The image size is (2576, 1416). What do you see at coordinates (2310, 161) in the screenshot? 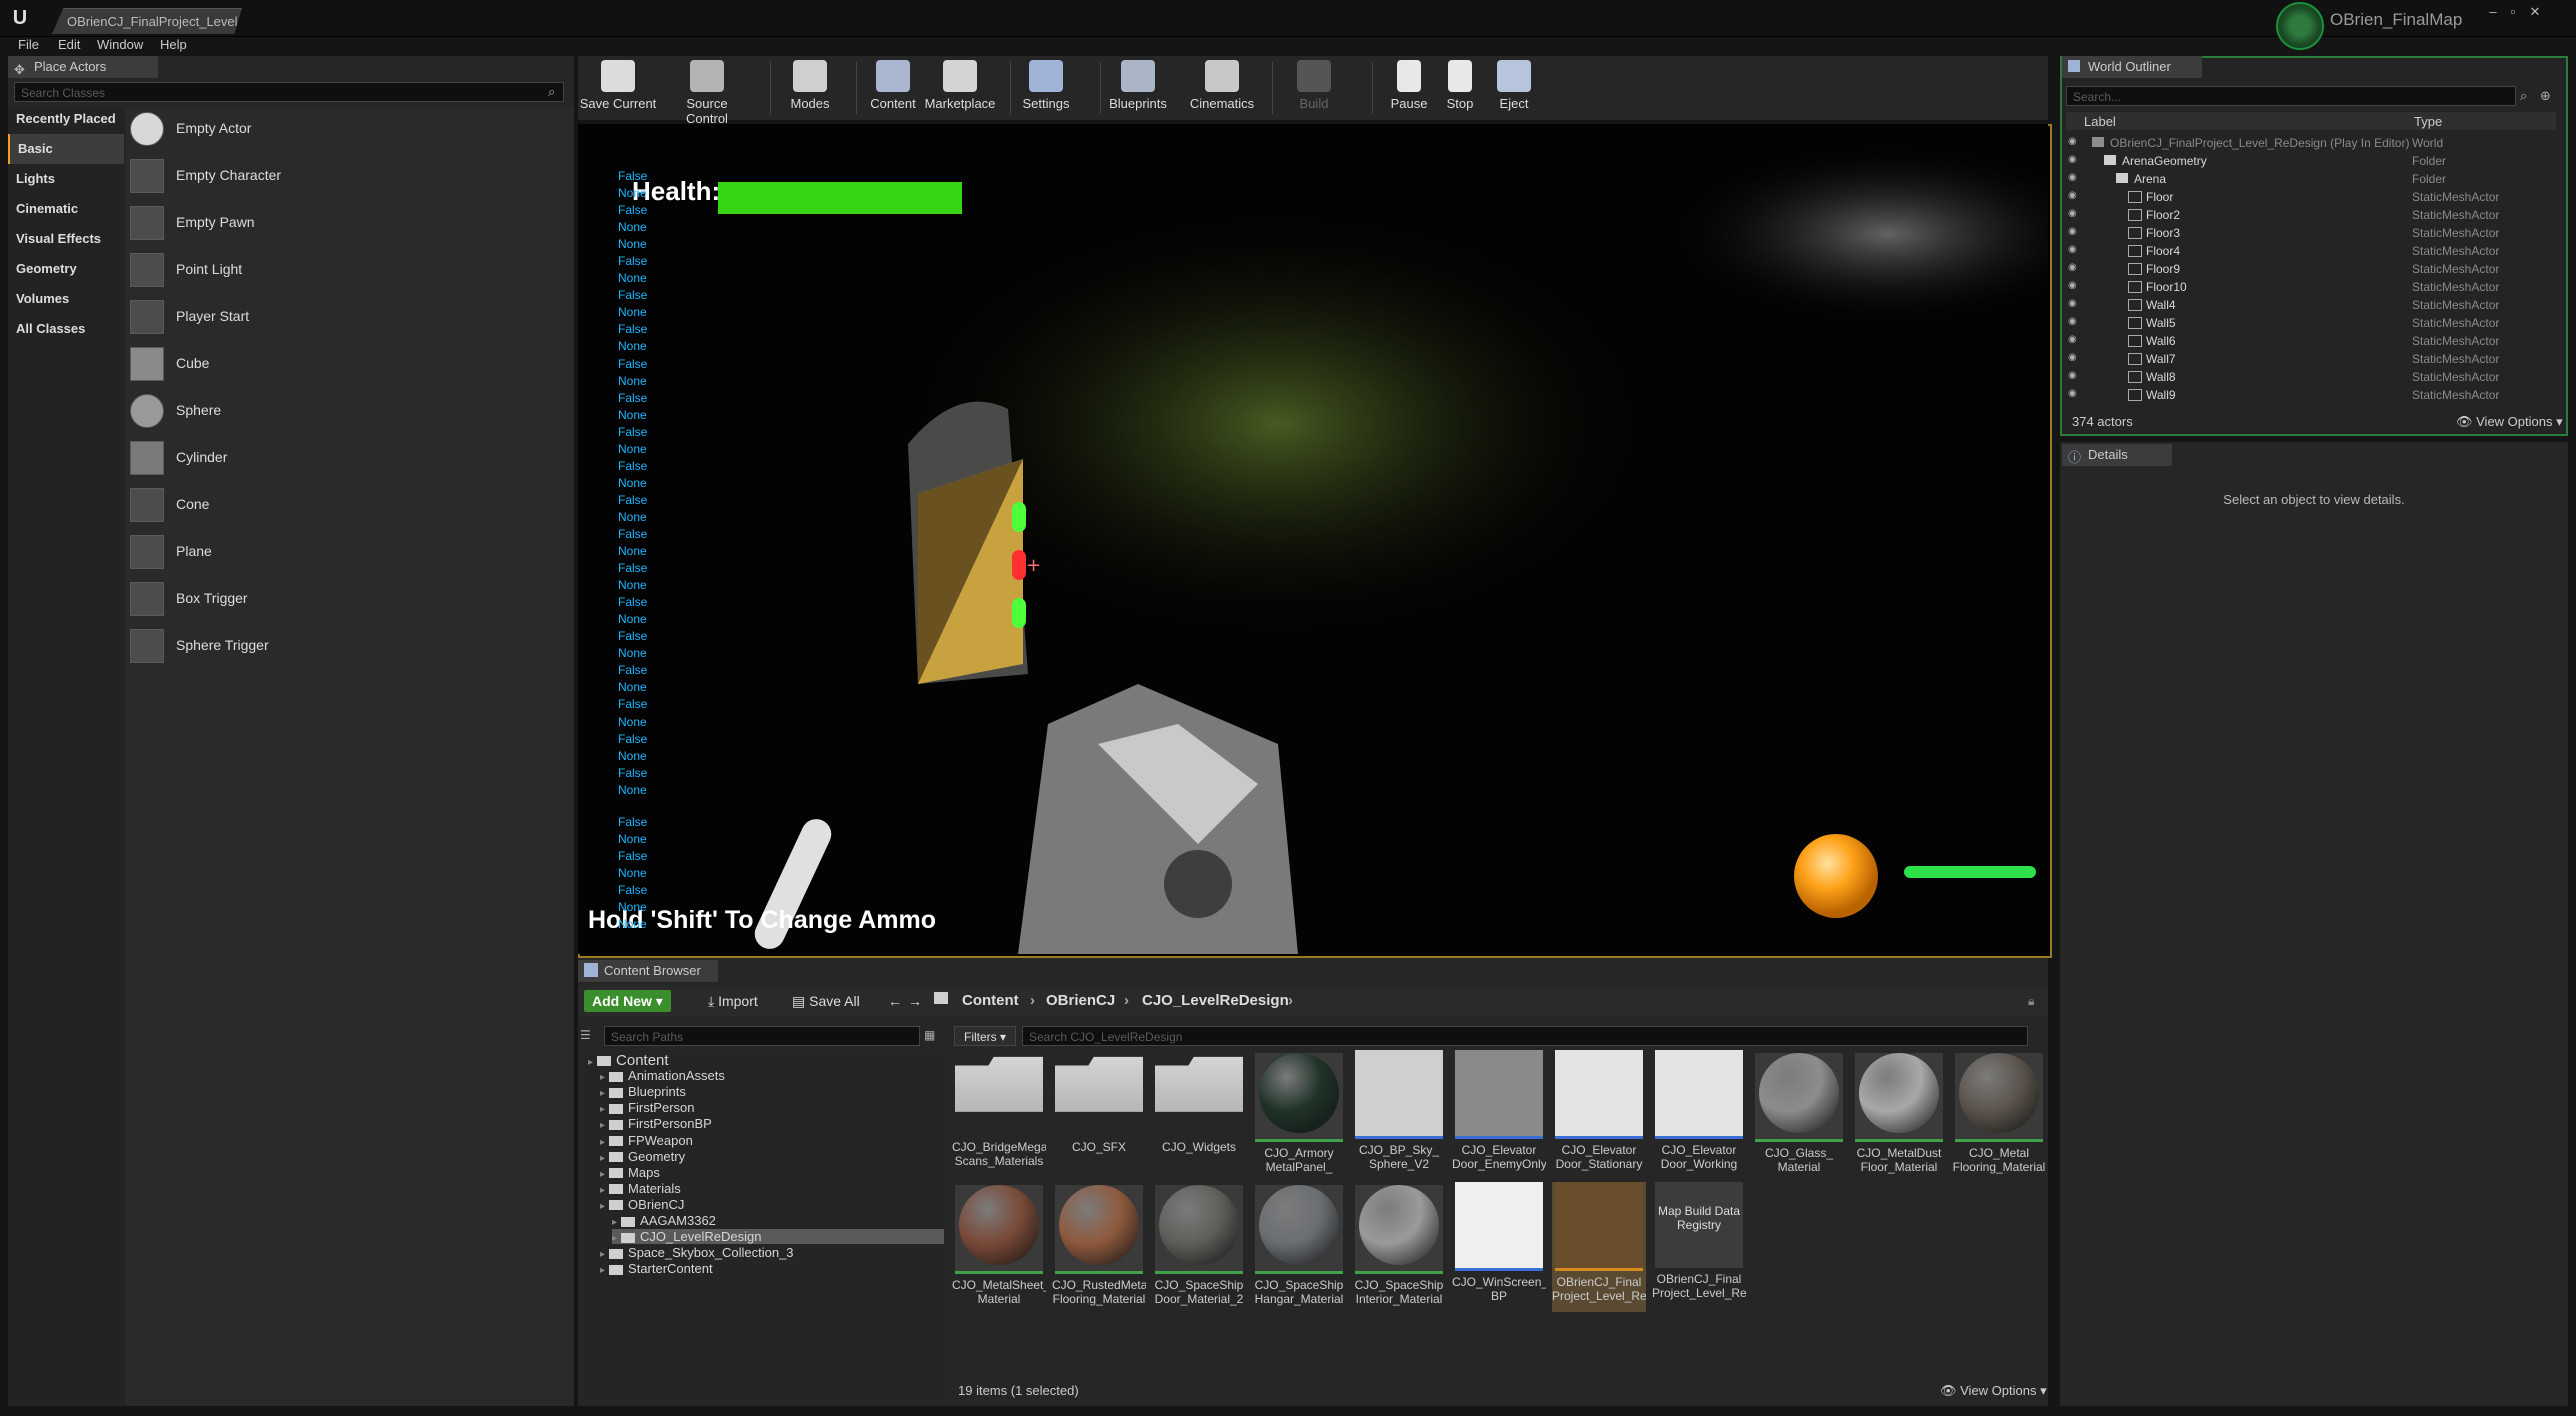
I see `outliner-row: ◉ ArenaGeometry Folder` at bounding box center [2310, 161].